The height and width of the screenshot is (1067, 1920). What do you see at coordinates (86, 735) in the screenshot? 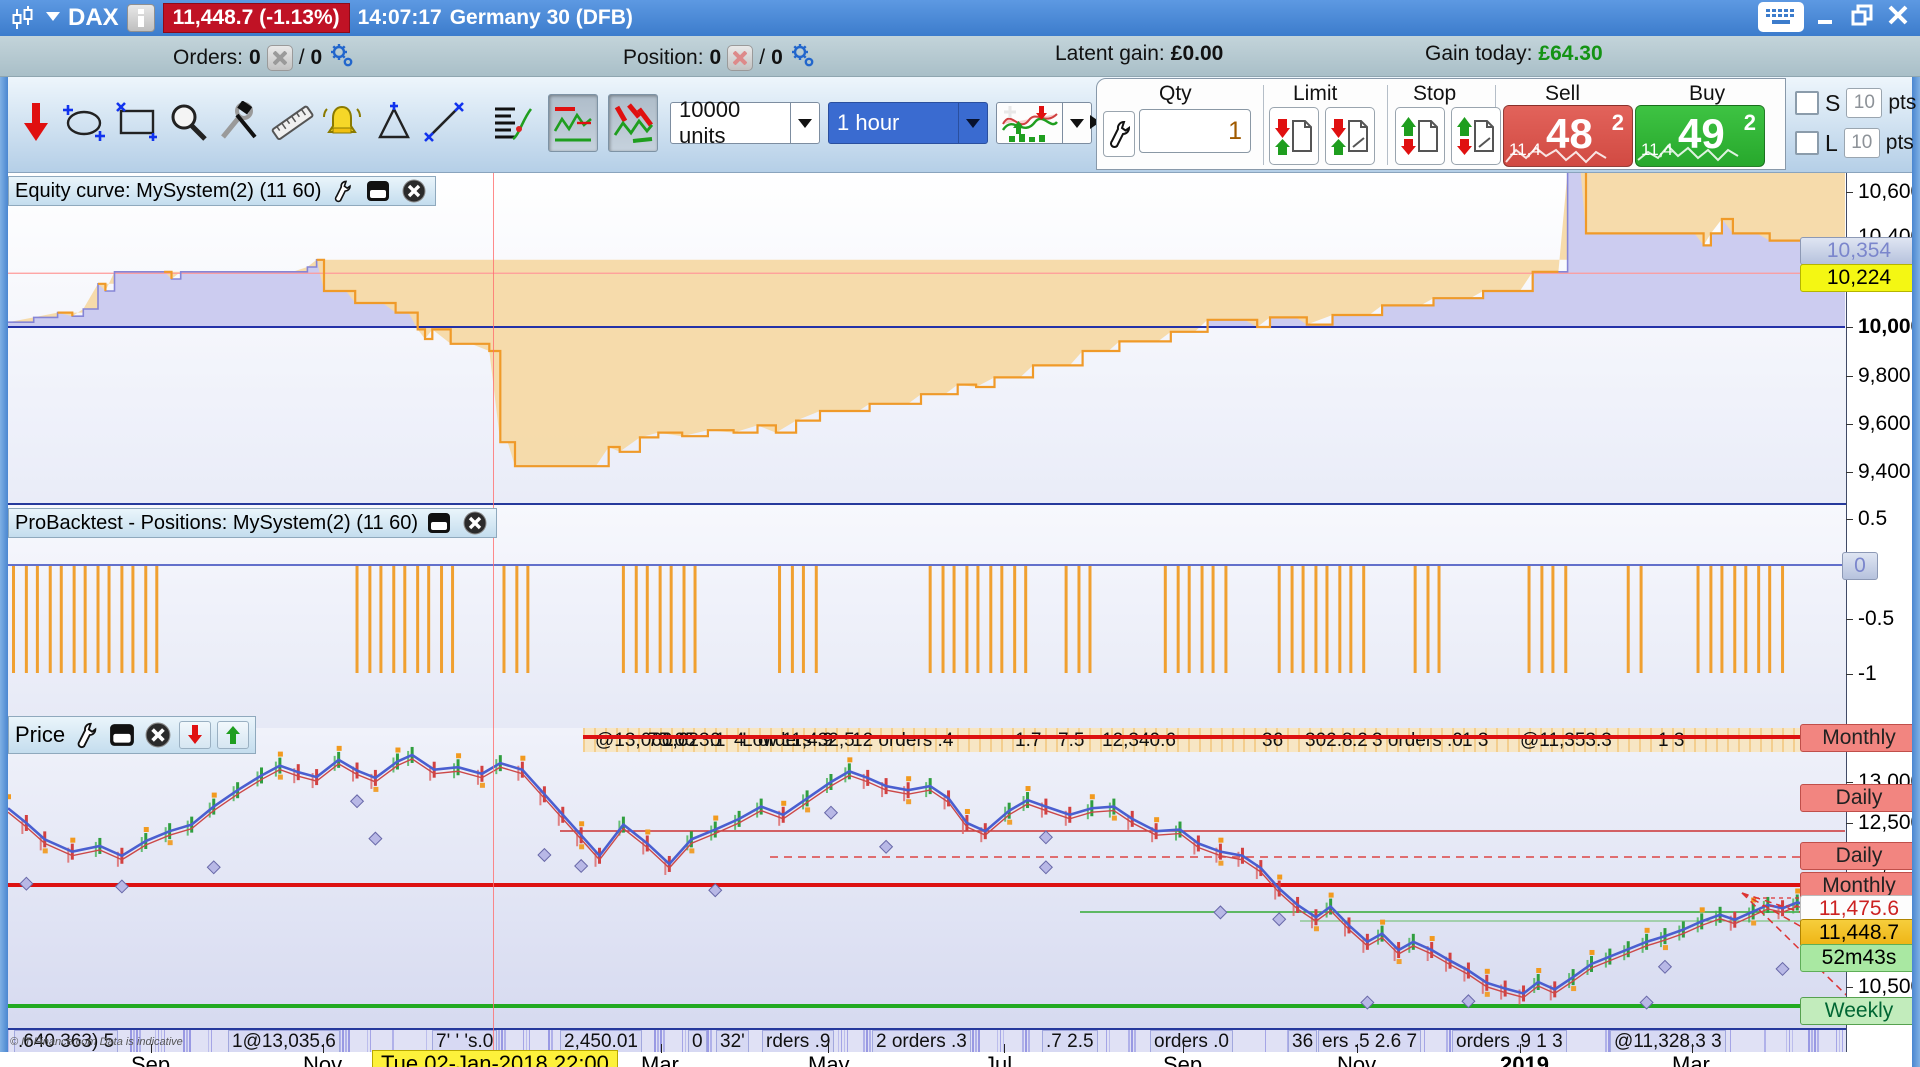
I see `price-settings-wrench-icon` at bounding box center [86, 735].